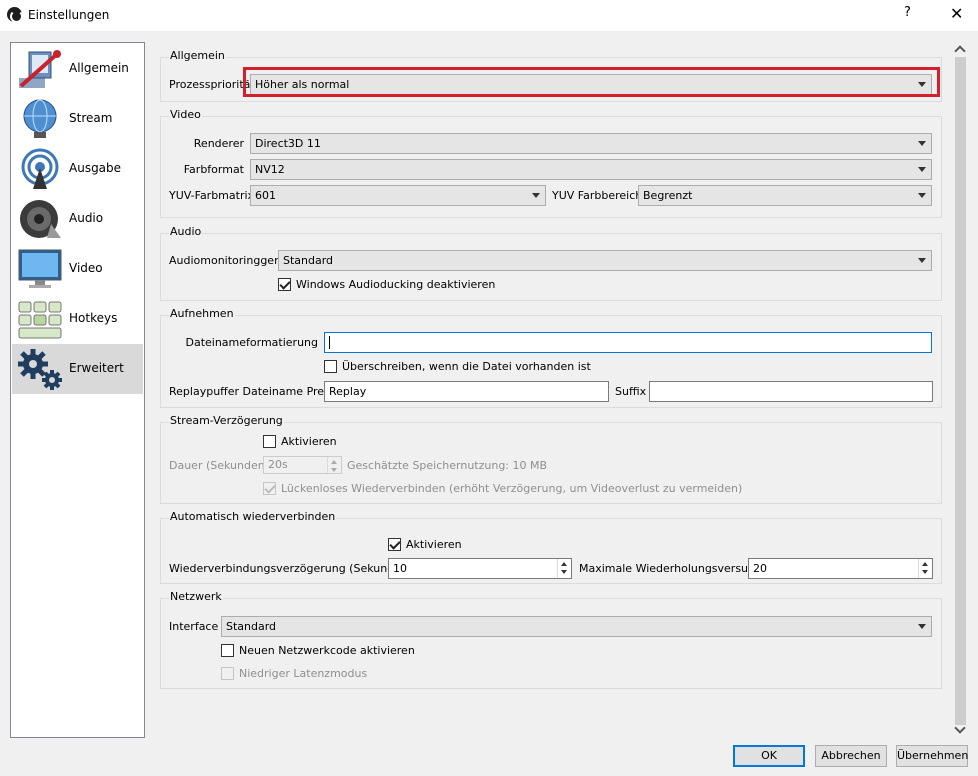  Describe the element at coordinates (284, 284) in the screenshot. I see `ducking-checkbox` at that location.